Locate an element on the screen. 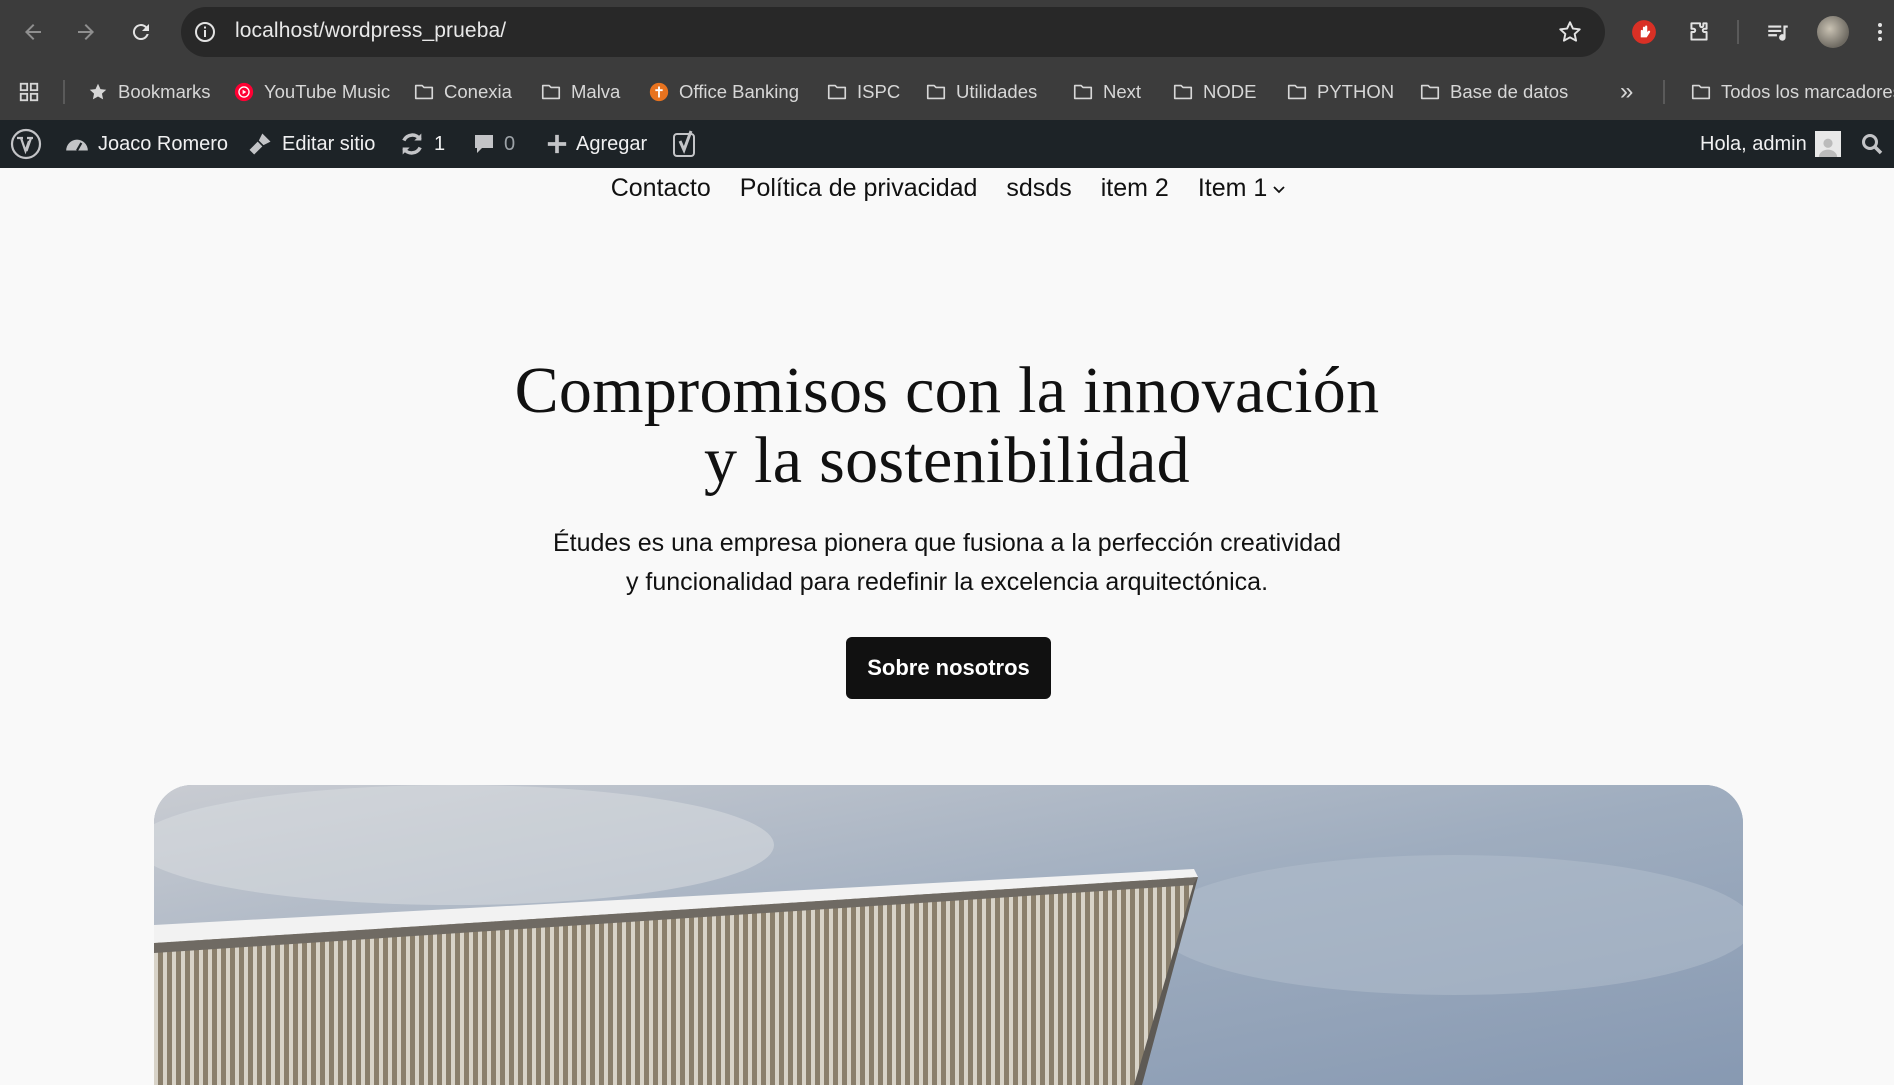 This screenshot has height=1085, width=1894. bookmarks-overflow-button: » is located at coordinates (1626, 92).